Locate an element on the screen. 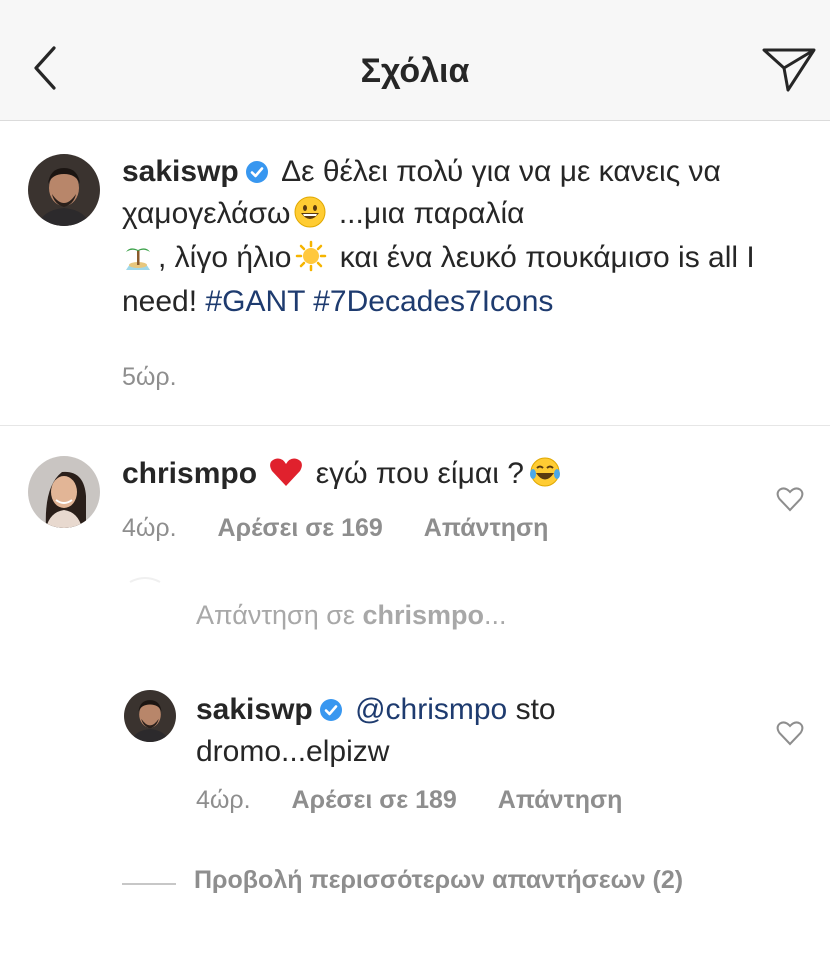 Image resolution: width=830 pixels, height=960 pixels. sun-emoji is located at coordinates (311, 261).